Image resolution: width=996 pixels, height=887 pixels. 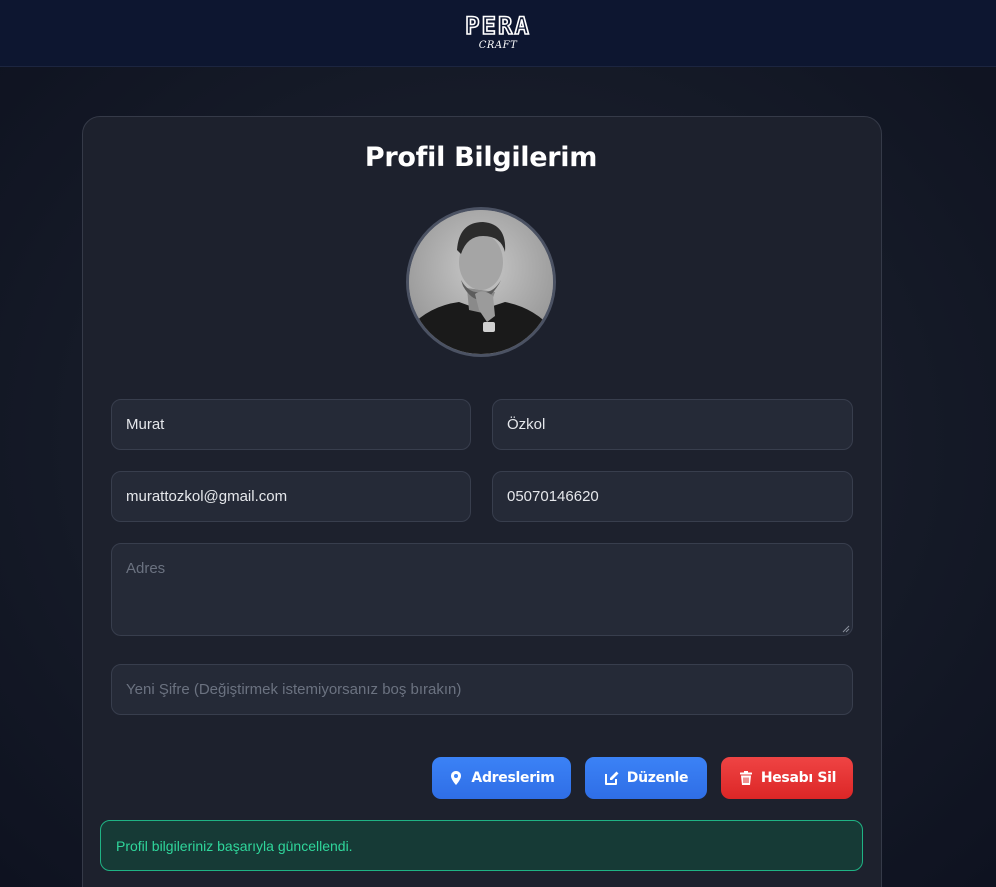 I want to click on brand-logo: PERA CRAFT, so click(x=497, y=31).